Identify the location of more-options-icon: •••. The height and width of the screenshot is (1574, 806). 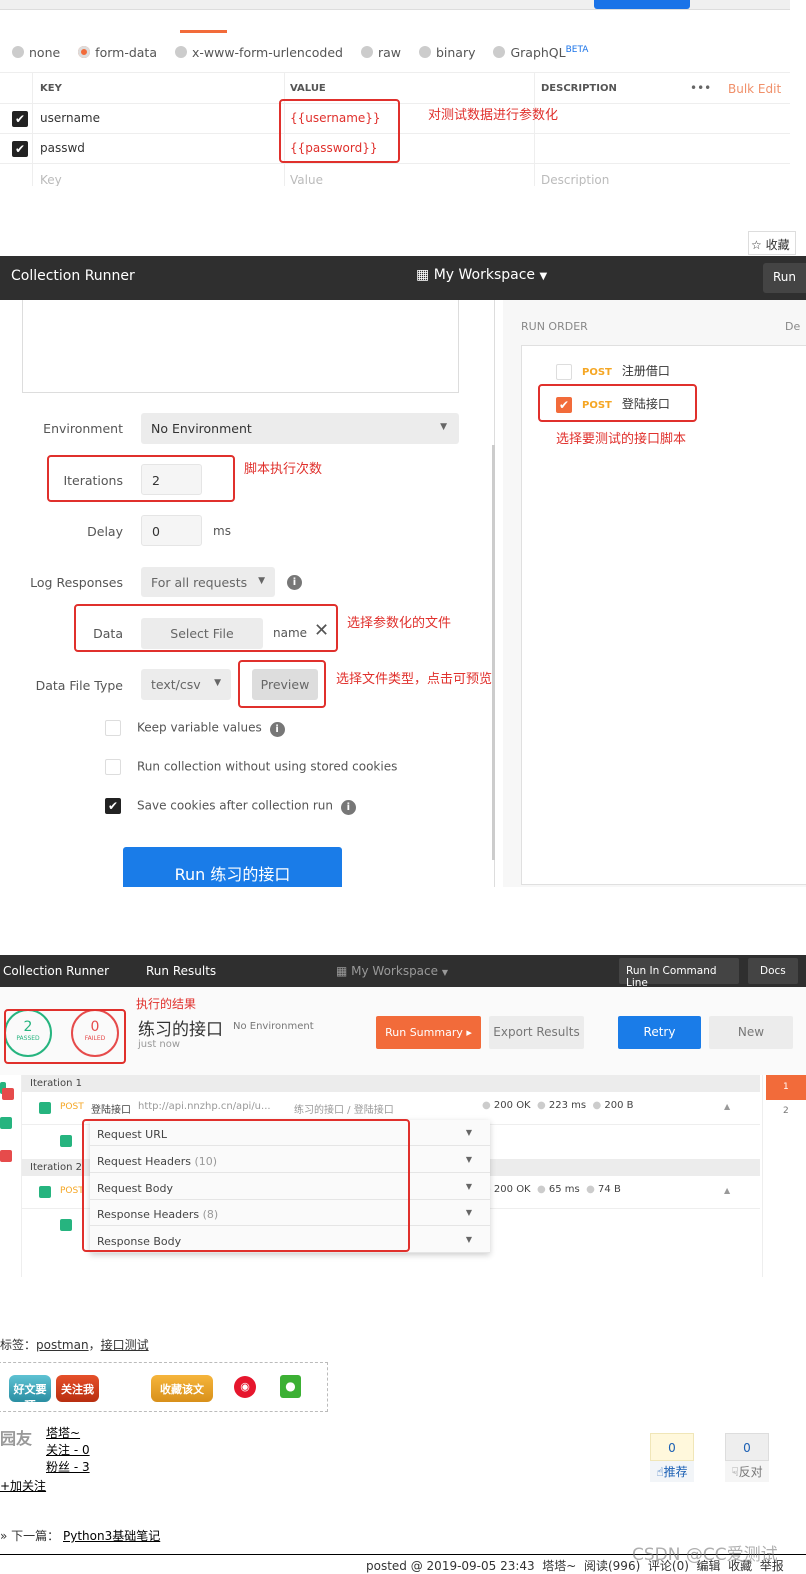
(700, 88).